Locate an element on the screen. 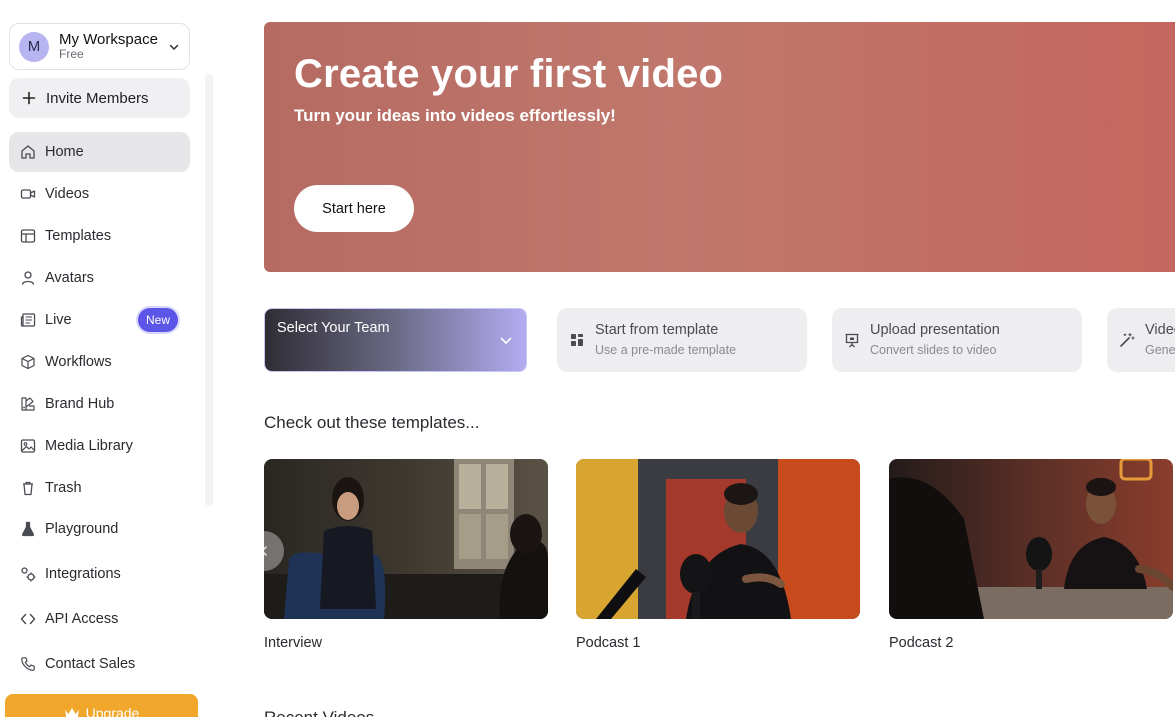 This screenshot has height=717, width=1175. sidebar-item-integrations: Integrations is located at coordinates (99, 574).